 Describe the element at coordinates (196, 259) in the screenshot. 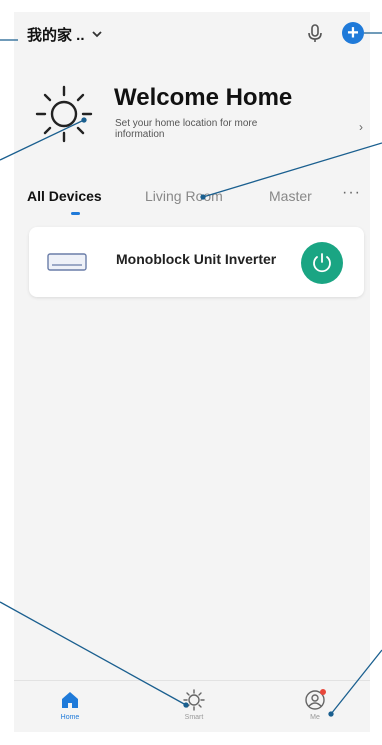

I see `device-name: Monoblock Unit Inverter` at that location.